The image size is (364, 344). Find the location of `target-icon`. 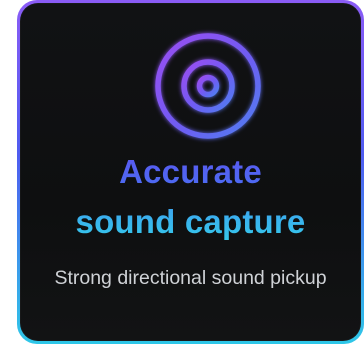

target-icon is located at coordinates (208, 86).